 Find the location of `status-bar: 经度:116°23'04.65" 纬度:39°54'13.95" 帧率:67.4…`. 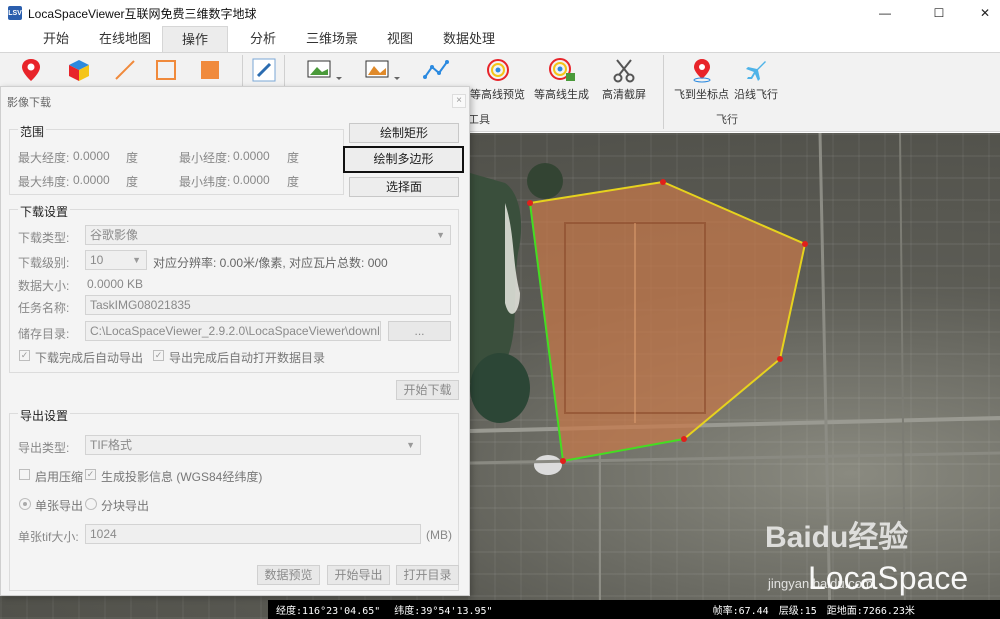

status-bar: 经度:116°23'04.65" 纬度:39°54'13.95" 帧率:67.4… is located at coordinates (634, 609).